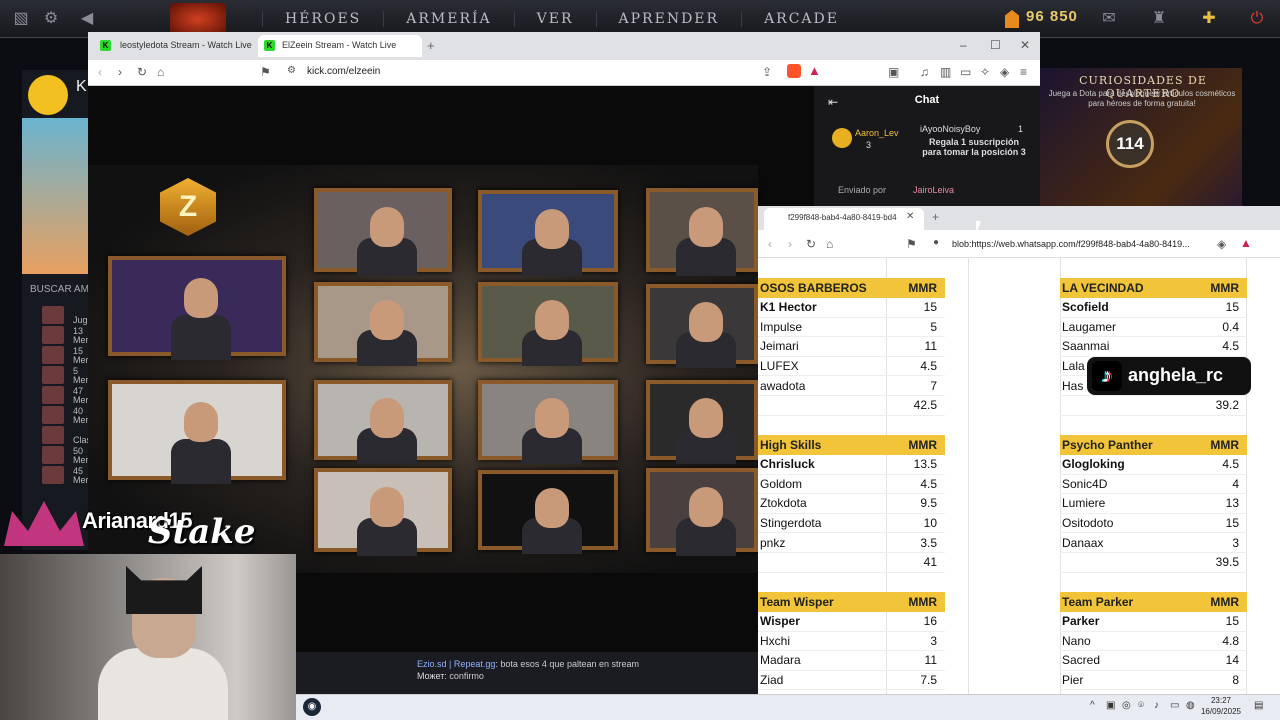 The width and height of the screenshot is (1280, 720). What do you see at coordinates (965, 72) in the screenshot?
I see `wallet-icon: ▭` at bounding box center [965, 72].